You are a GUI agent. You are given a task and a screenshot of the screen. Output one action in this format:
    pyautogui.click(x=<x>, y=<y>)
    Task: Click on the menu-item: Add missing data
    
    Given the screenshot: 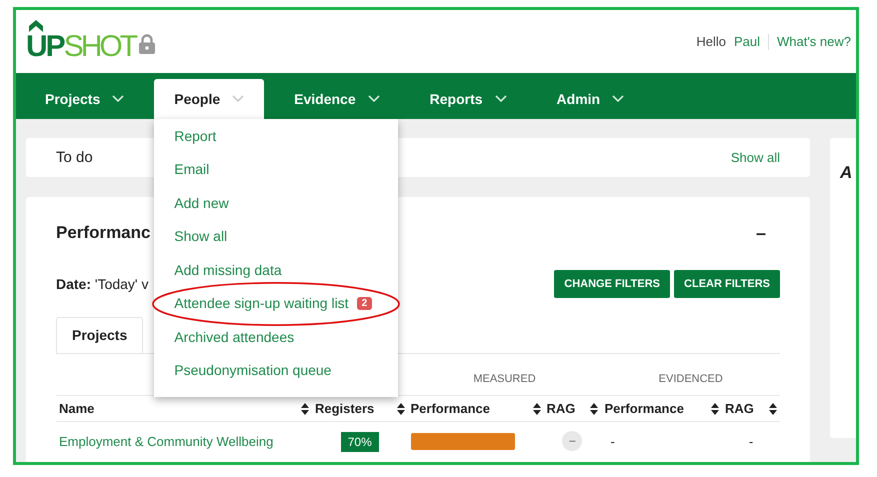 What is the action you would take?
    pyautogui.click(x=228, y=270)
    